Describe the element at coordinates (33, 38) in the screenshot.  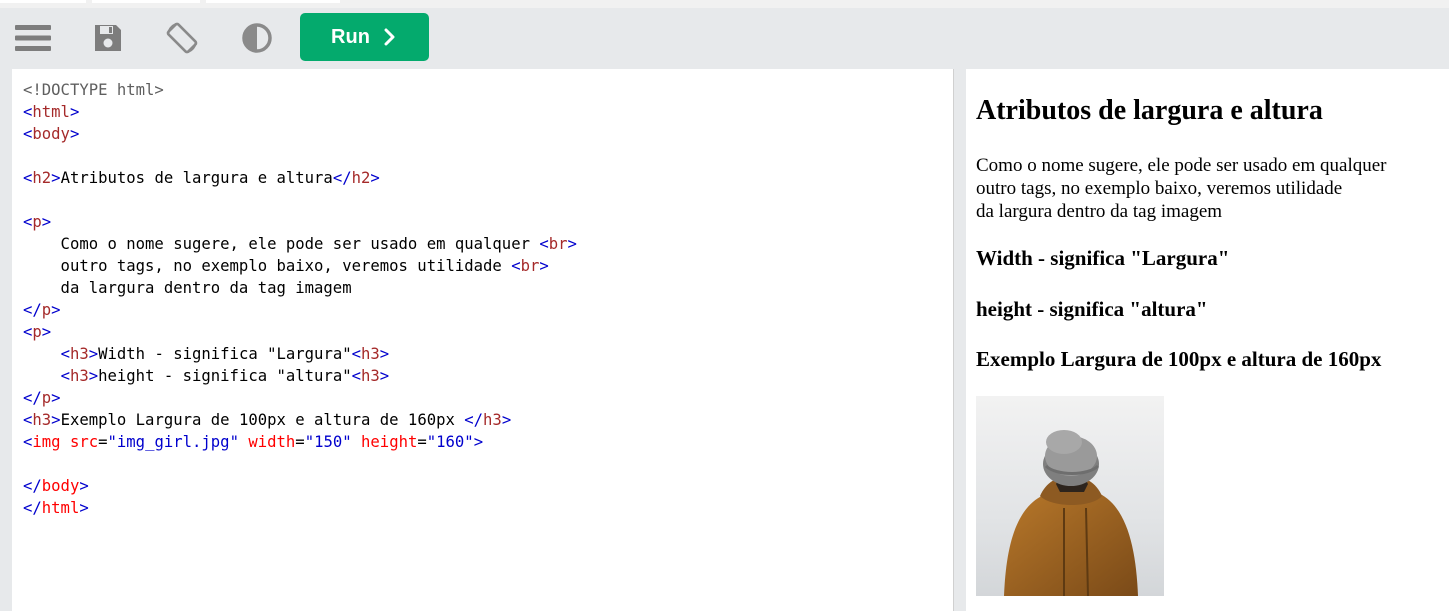
I see `hamburger-menu-icon` at that location.